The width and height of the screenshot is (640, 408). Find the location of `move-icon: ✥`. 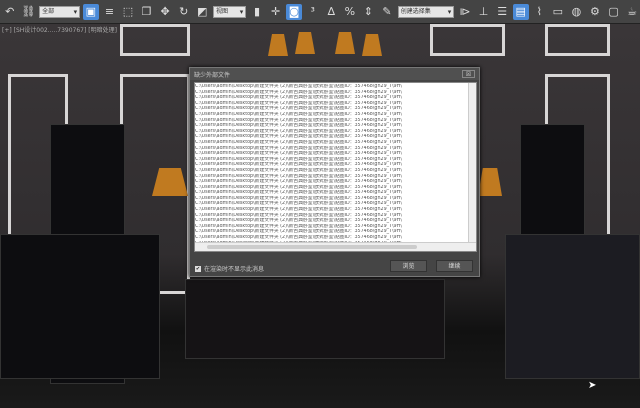

move-icon: ✥ is located at coordinates (165, 12).